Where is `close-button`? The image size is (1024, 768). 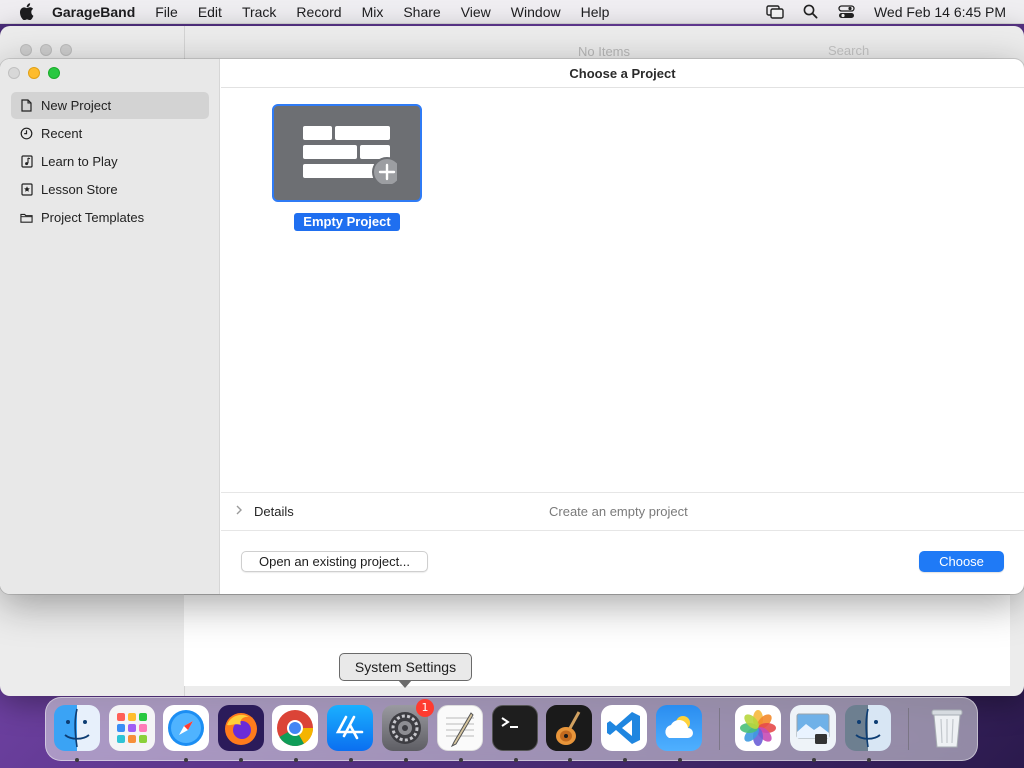 close-button is located at coordinates (14, 73).